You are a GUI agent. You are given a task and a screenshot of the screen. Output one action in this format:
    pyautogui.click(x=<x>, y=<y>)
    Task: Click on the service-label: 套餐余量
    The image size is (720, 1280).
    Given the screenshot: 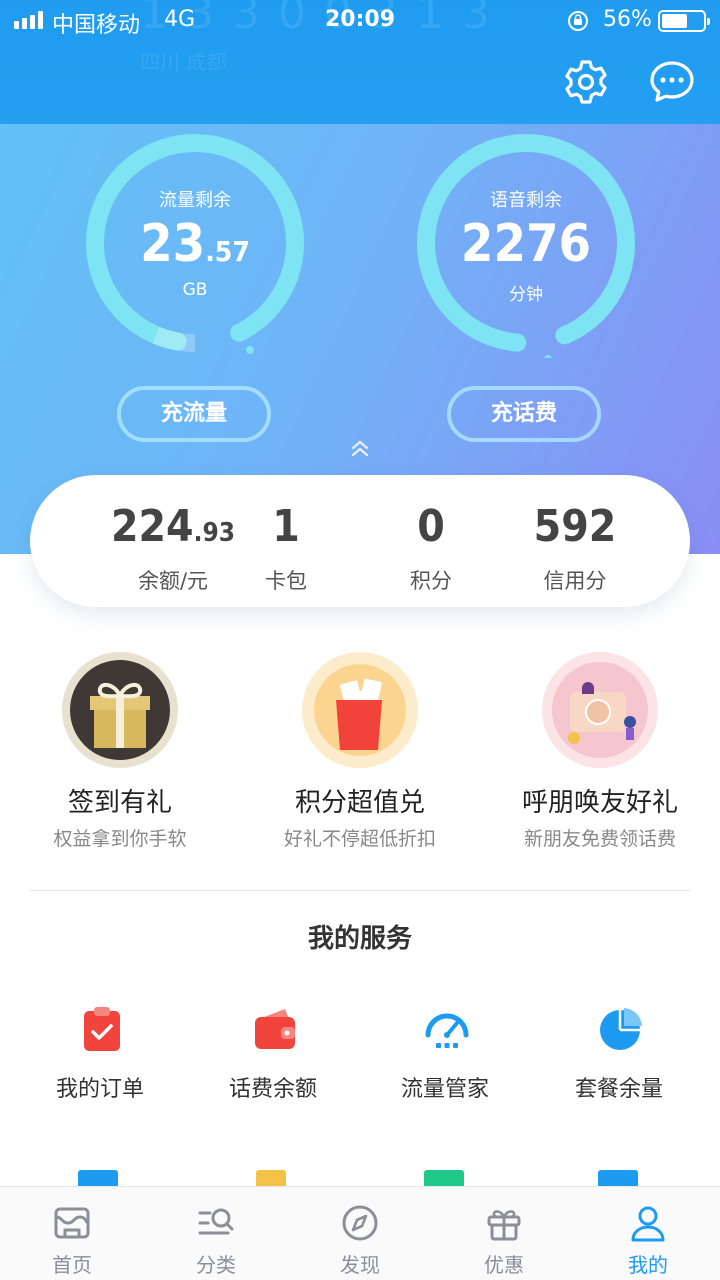 What is the action you would take?
    pyautogui.click(x=618, y=1089)
    